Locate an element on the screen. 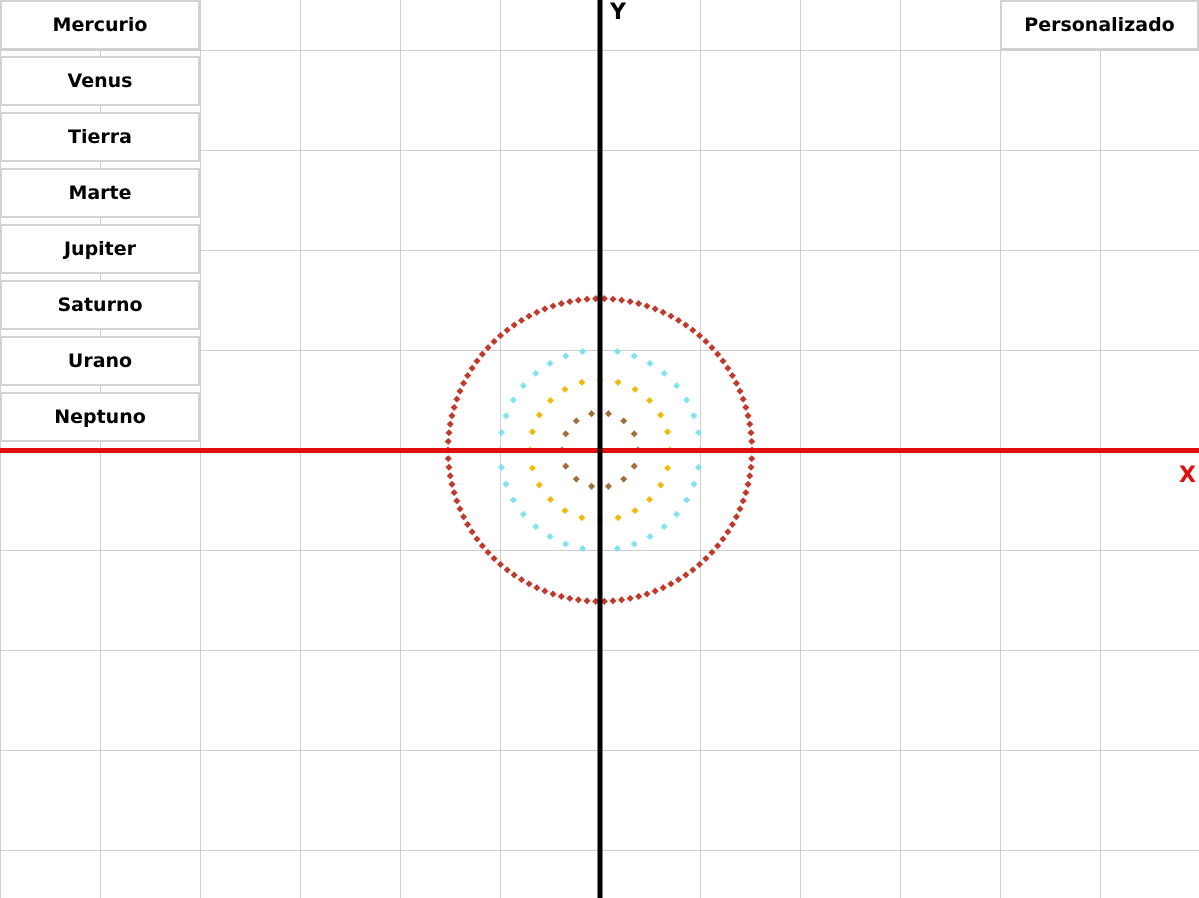  mercurio-button: Mercurio is located at coordinates (100, 25).